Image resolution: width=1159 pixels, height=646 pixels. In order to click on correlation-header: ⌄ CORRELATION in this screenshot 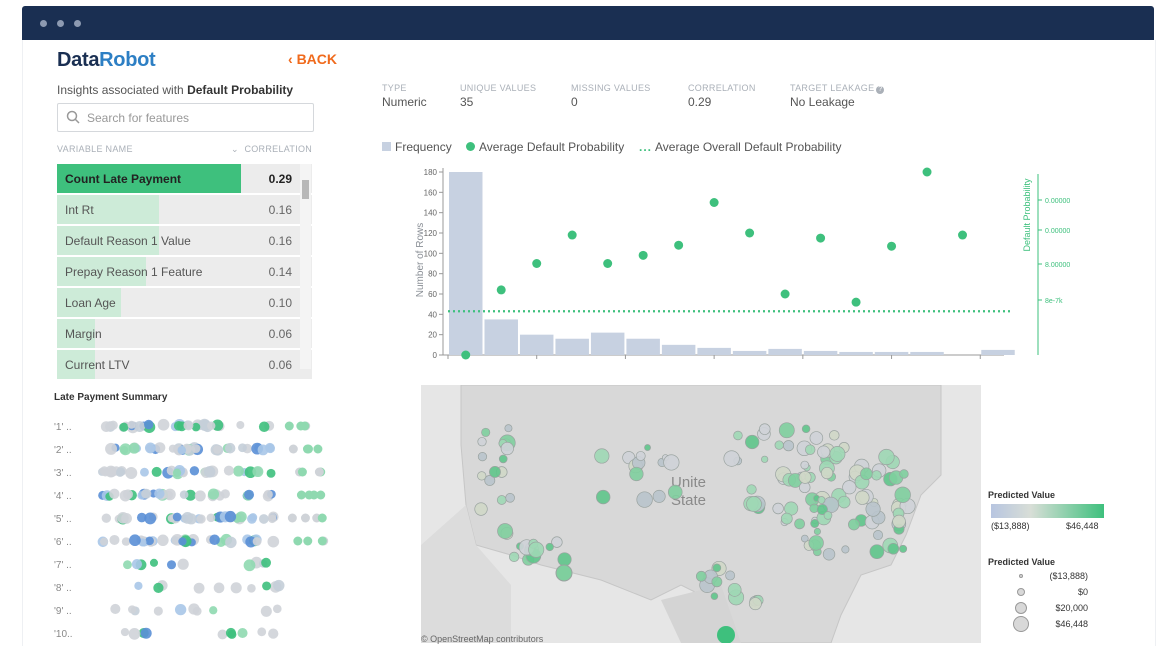, I will do `click(271, 149)`.